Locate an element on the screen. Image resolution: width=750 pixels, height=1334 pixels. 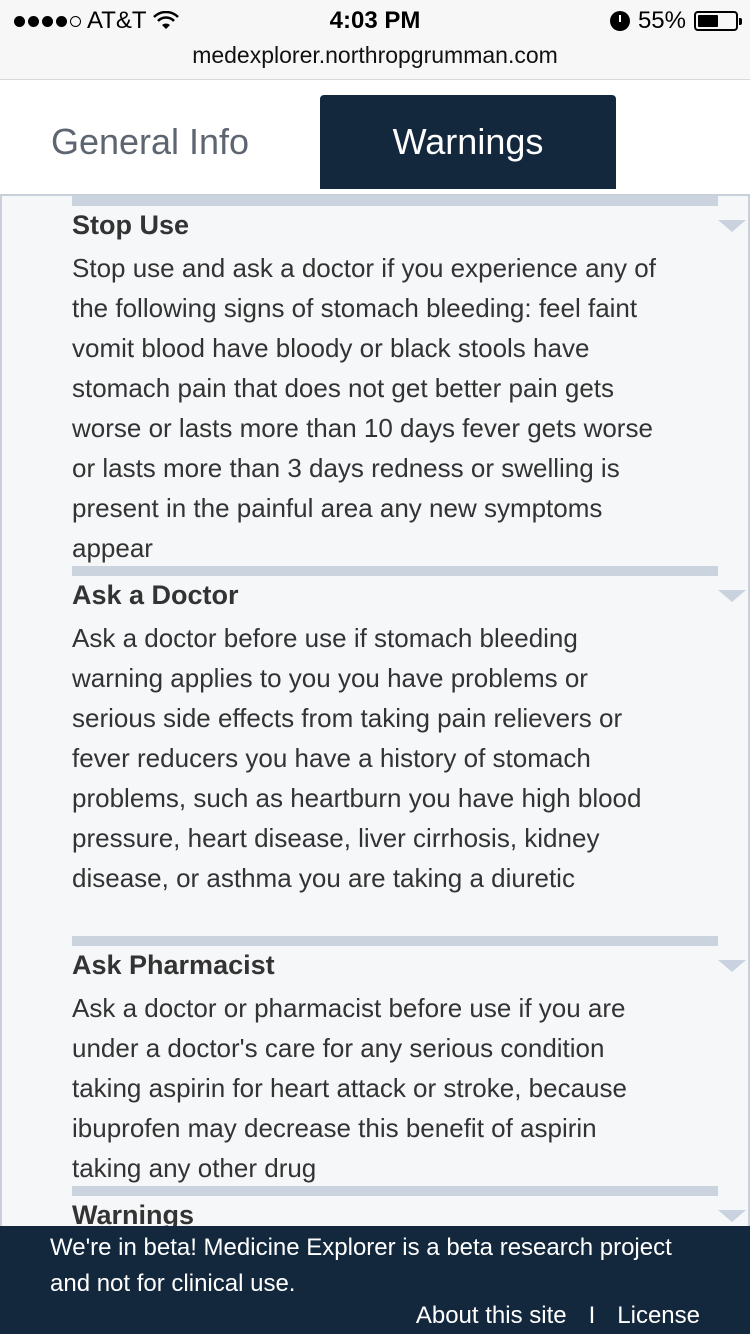
tab-general-info: General Info is located at coordinates (150, 142).